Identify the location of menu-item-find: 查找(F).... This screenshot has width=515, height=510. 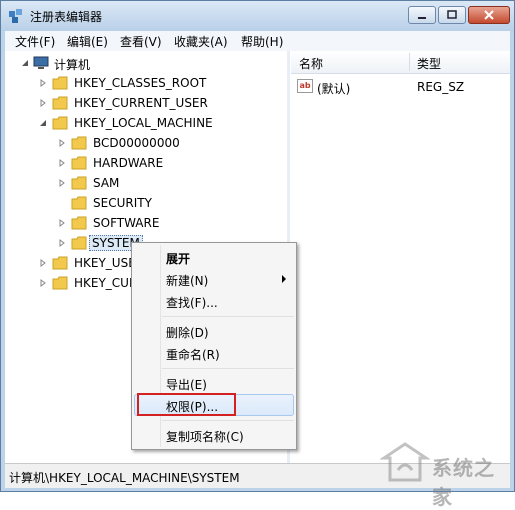
(214, 301).